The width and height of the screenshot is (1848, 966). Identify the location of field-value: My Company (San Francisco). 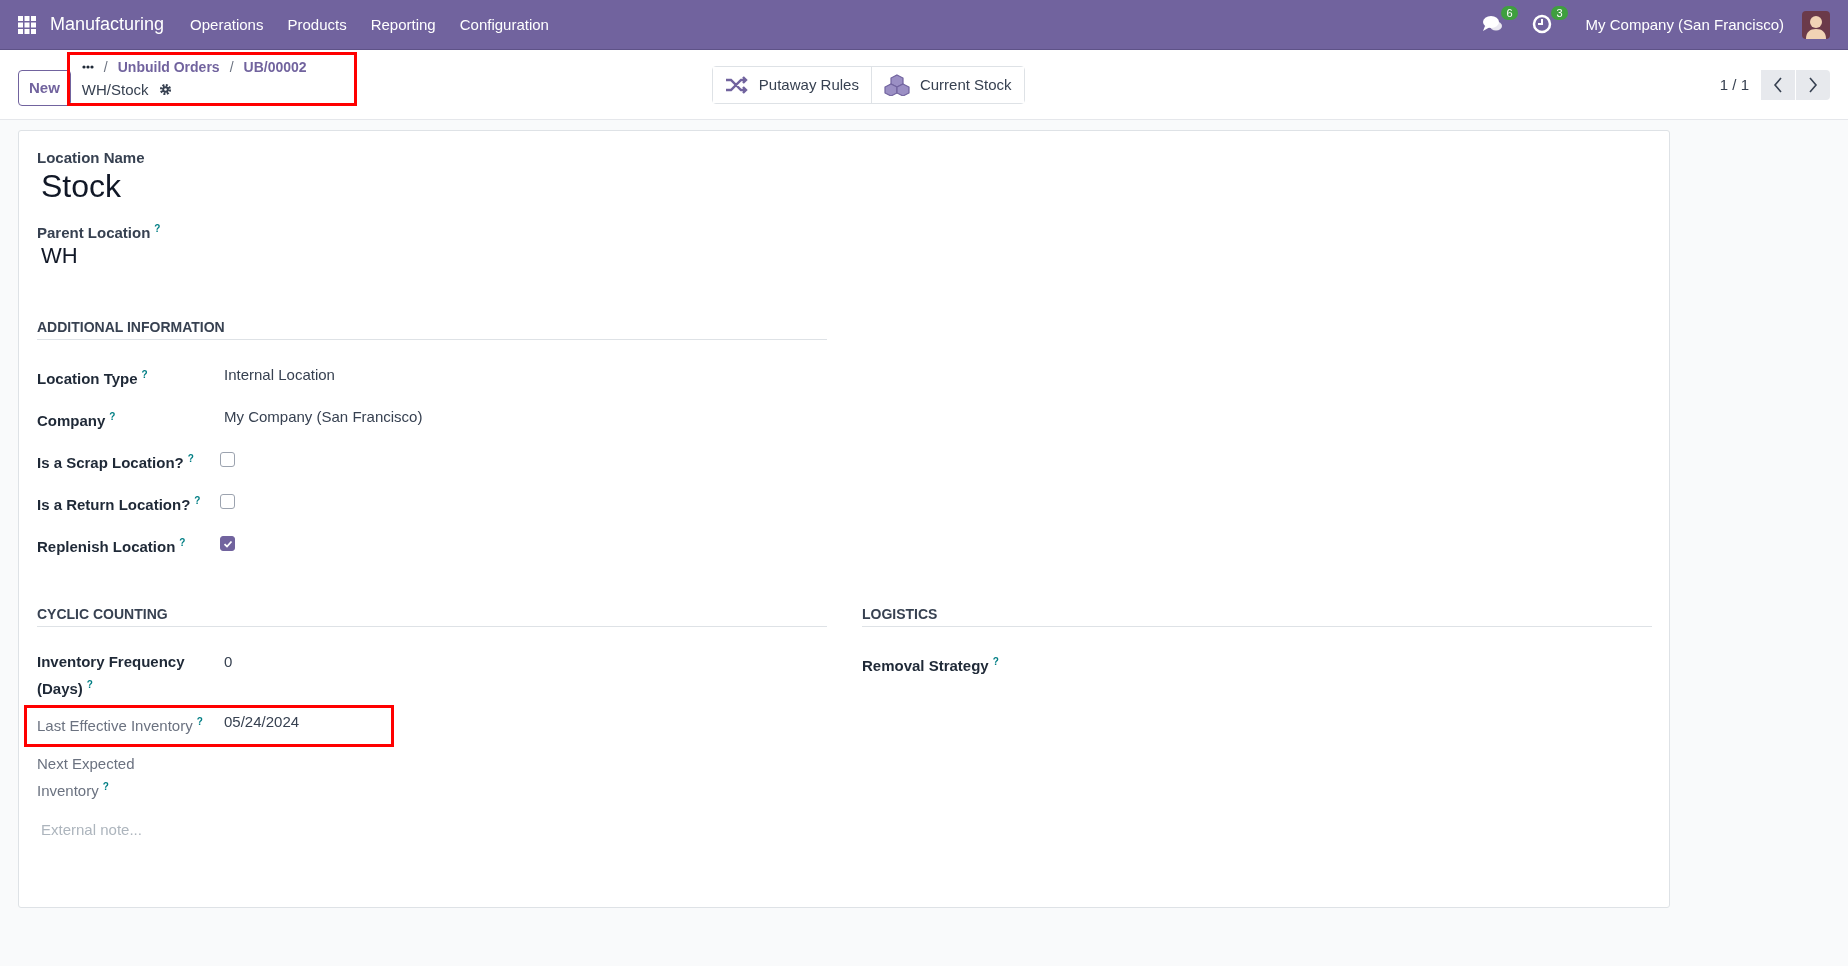
(321, 416).